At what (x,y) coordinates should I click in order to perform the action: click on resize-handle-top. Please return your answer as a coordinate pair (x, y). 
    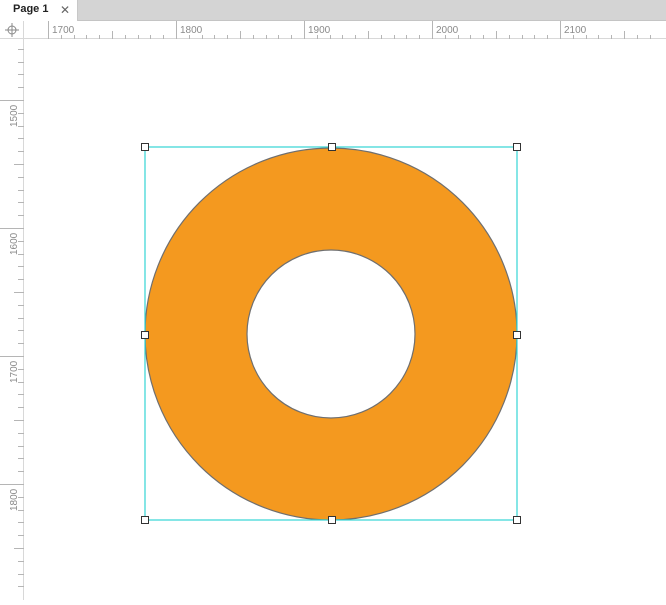
    Looking at the image, I should click on (332, 147).